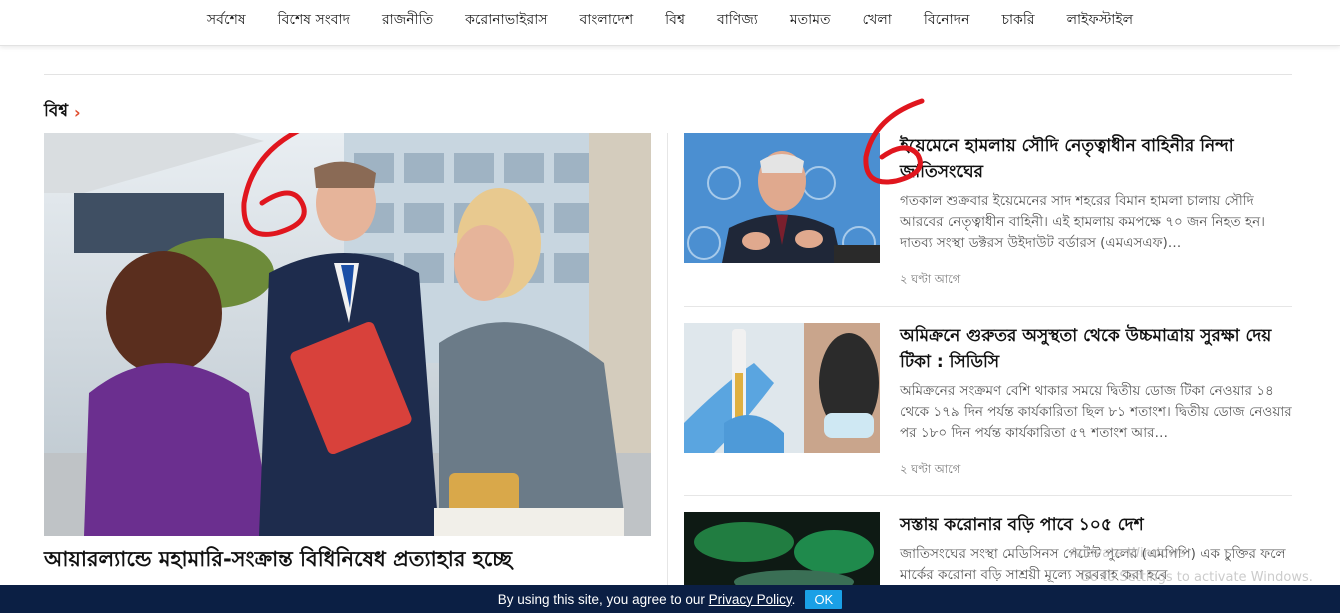 This screenshot has width=1340, height=613. What do you see at coordinates (601, 599) in the screenshot?
I see `cookie-message-text: By using this site, you agree to our` at bounding box center [601, 599].